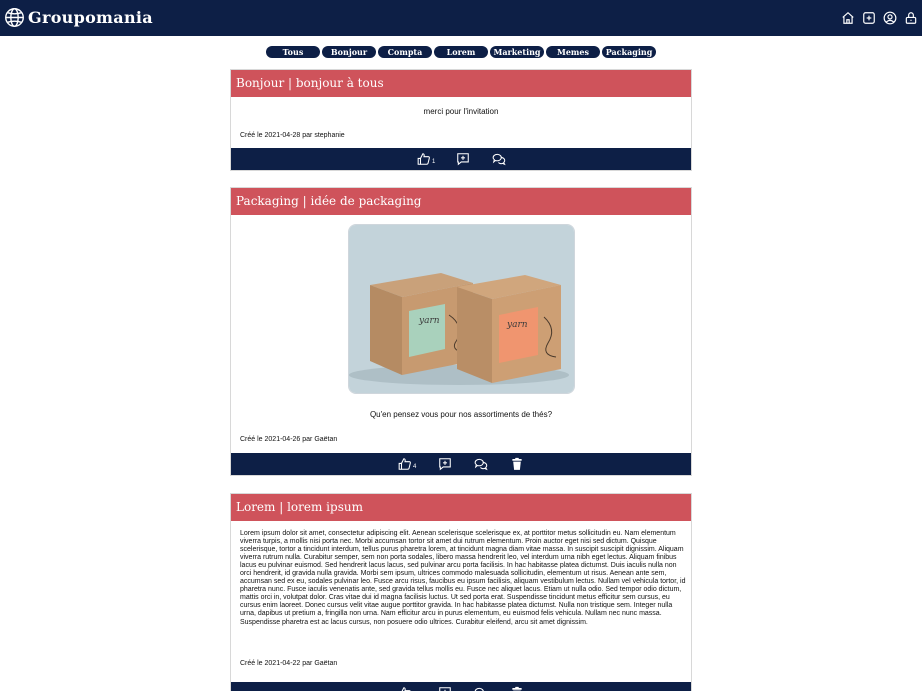  I want to click on post-actions: 2, so click(461, 686).